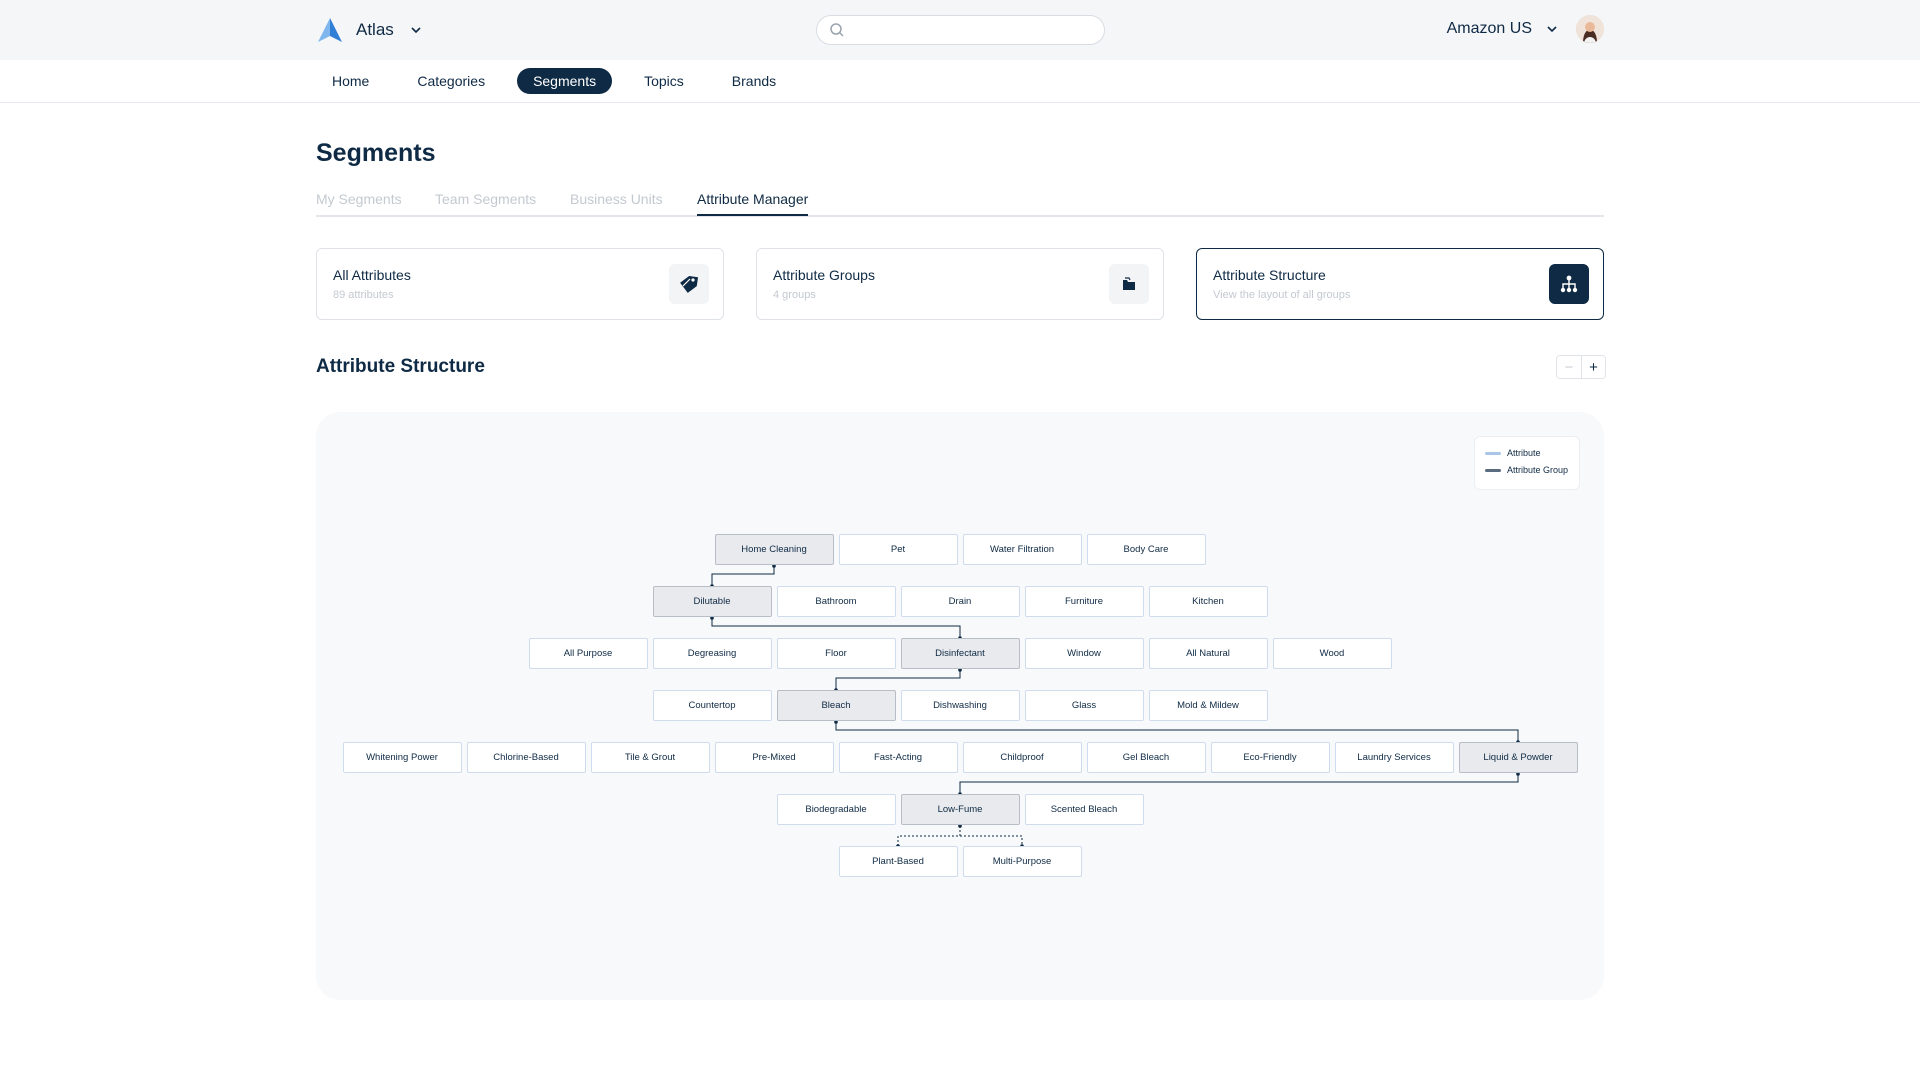  I want to click on legend-attribute-group: Attribute Group, so click(1526, 470).